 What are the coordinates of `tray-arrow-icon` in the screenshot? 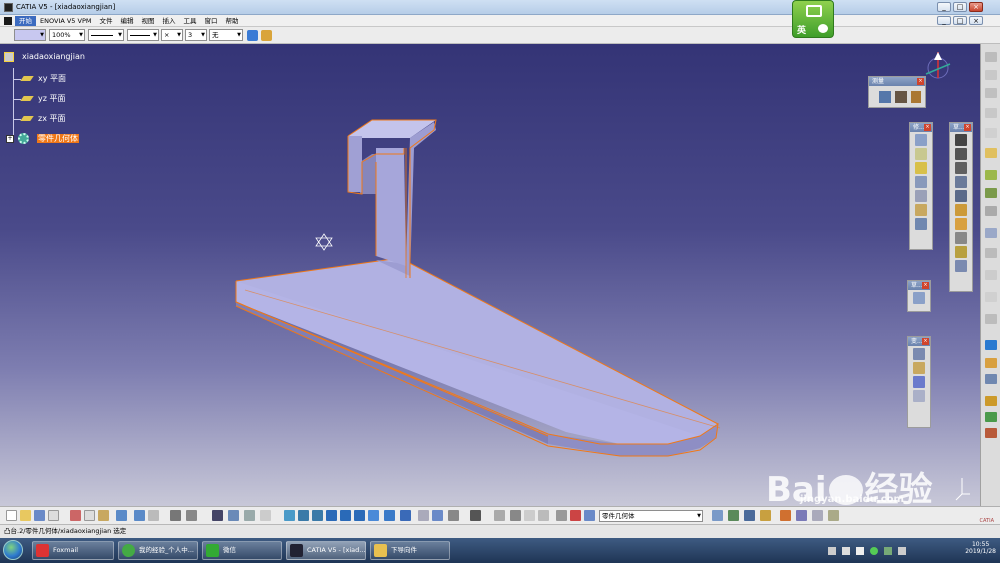 It's located at (832, 551).